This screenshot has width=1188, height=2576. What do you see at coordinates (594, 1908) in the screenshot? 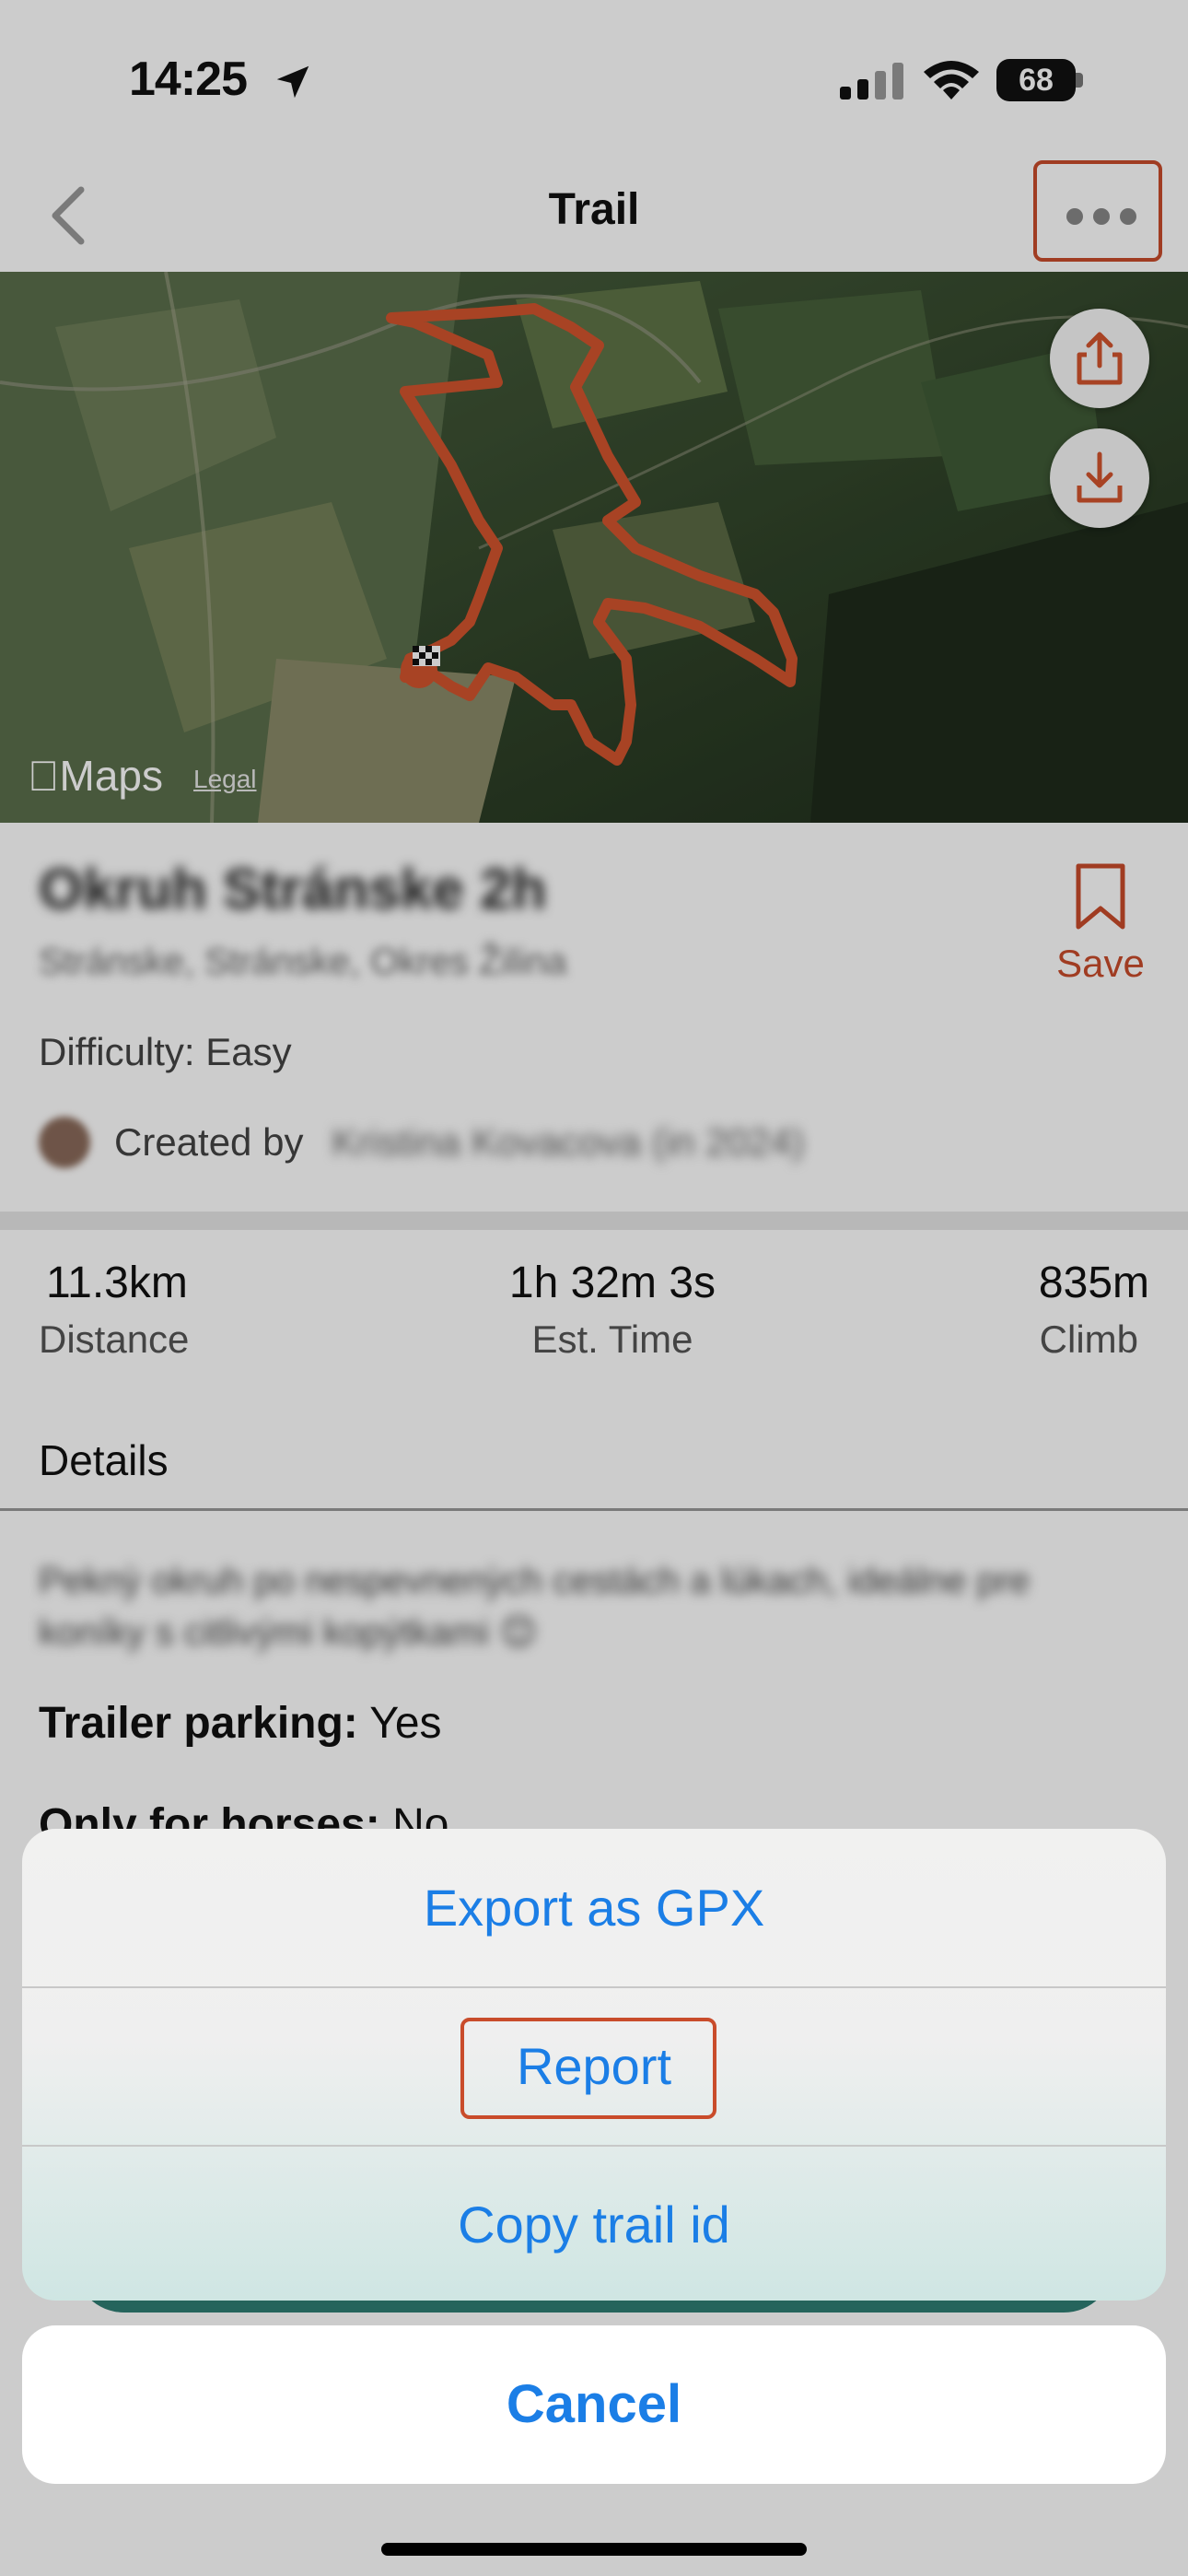
I see `export-gpx-option: Export as GPX` at bounding box center [594, 1908].